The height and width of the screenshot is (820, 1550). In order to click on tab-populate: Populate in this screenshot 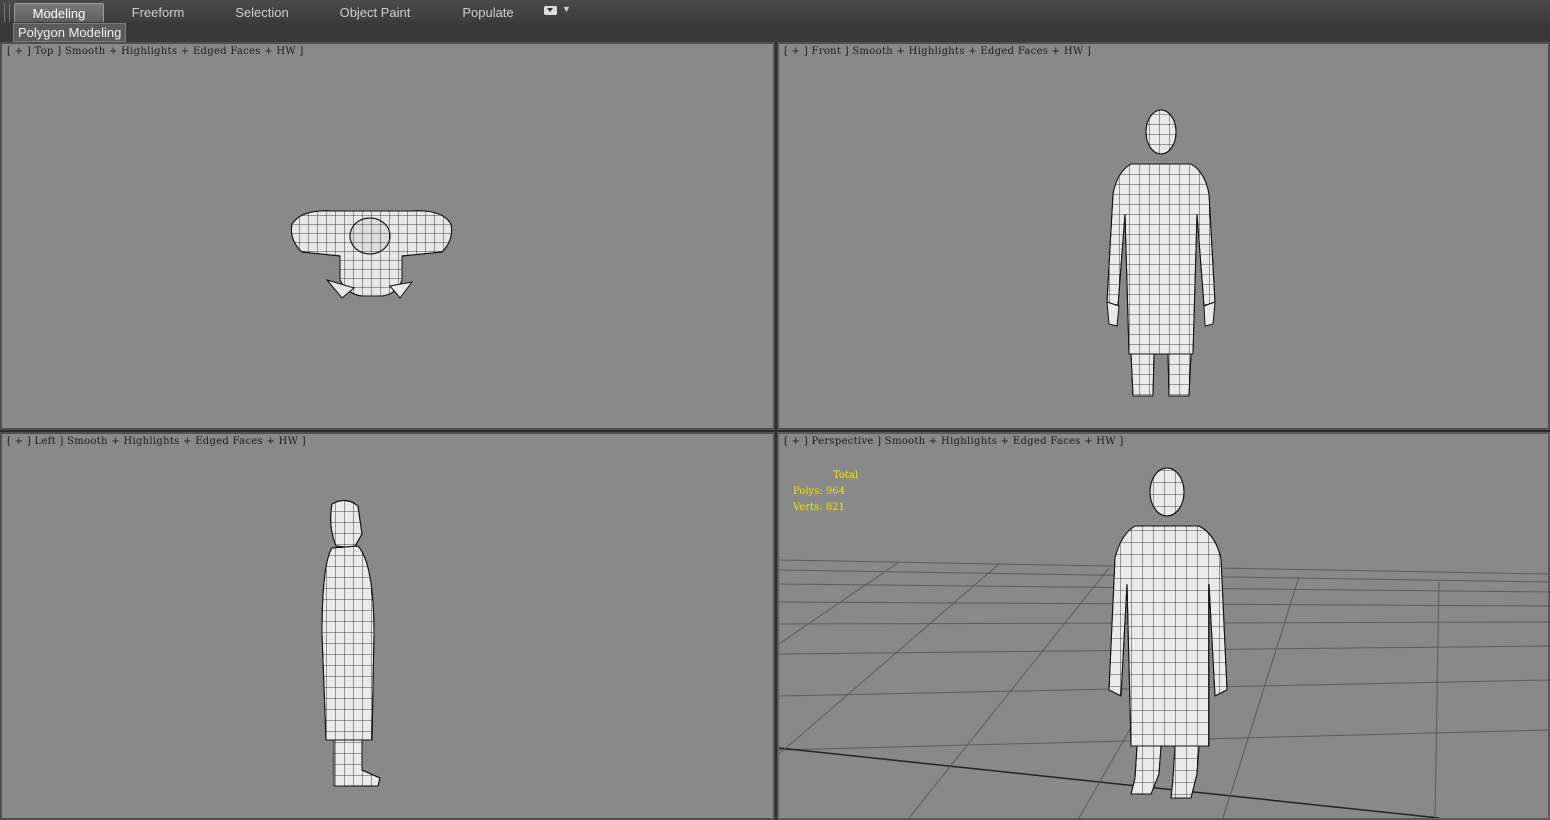, I will do `click(488, 12)`.